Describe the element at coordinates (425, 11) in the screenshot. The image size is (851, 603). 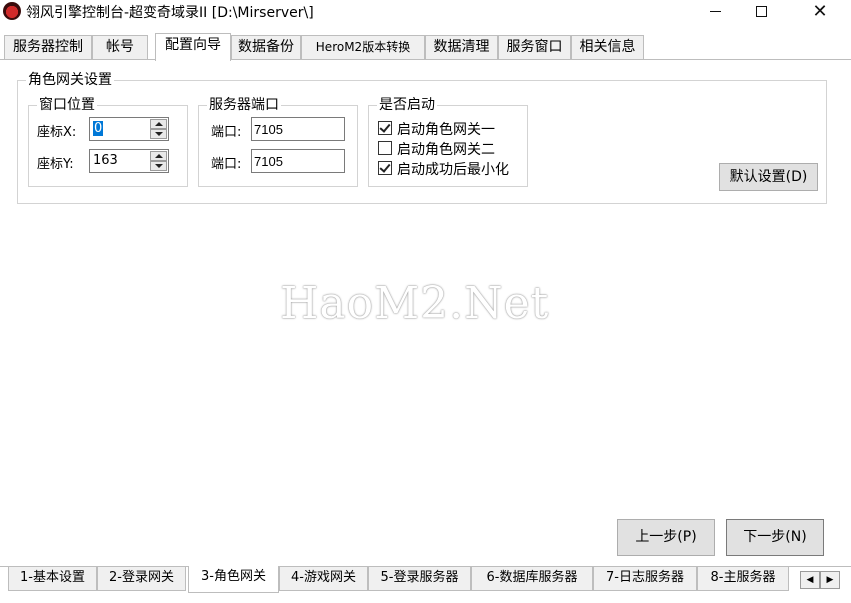
I see `title-bar: 翎风引擎控制台-超变奇域录II [D:\Mirserver\] ✕` at that location.